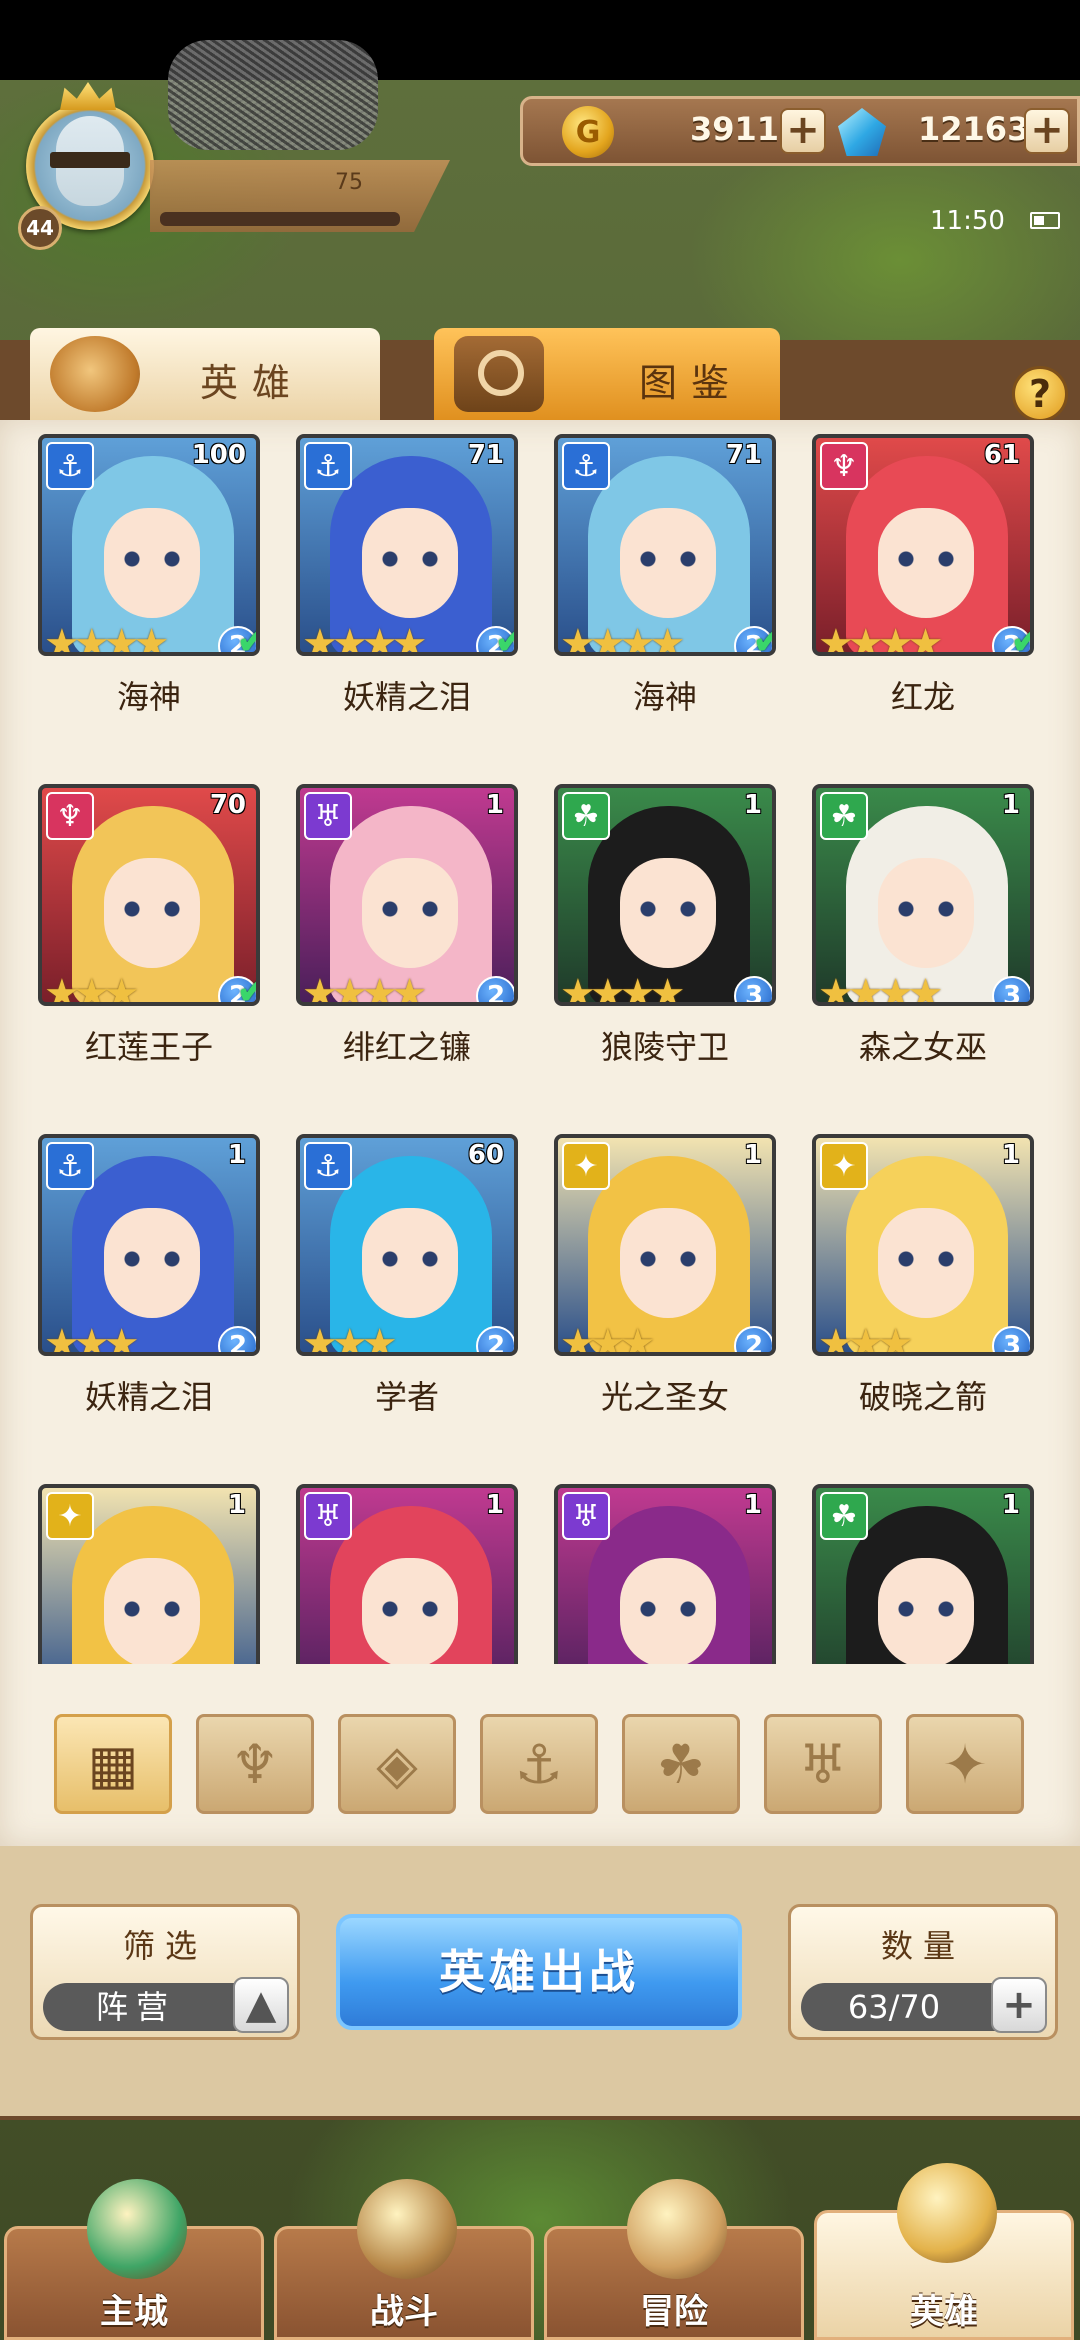 The image size is (1080, 2340). Describe the element at coordinates (922, 1047) in the screenshot. I see `hero-name: 森之女巫` at that location.